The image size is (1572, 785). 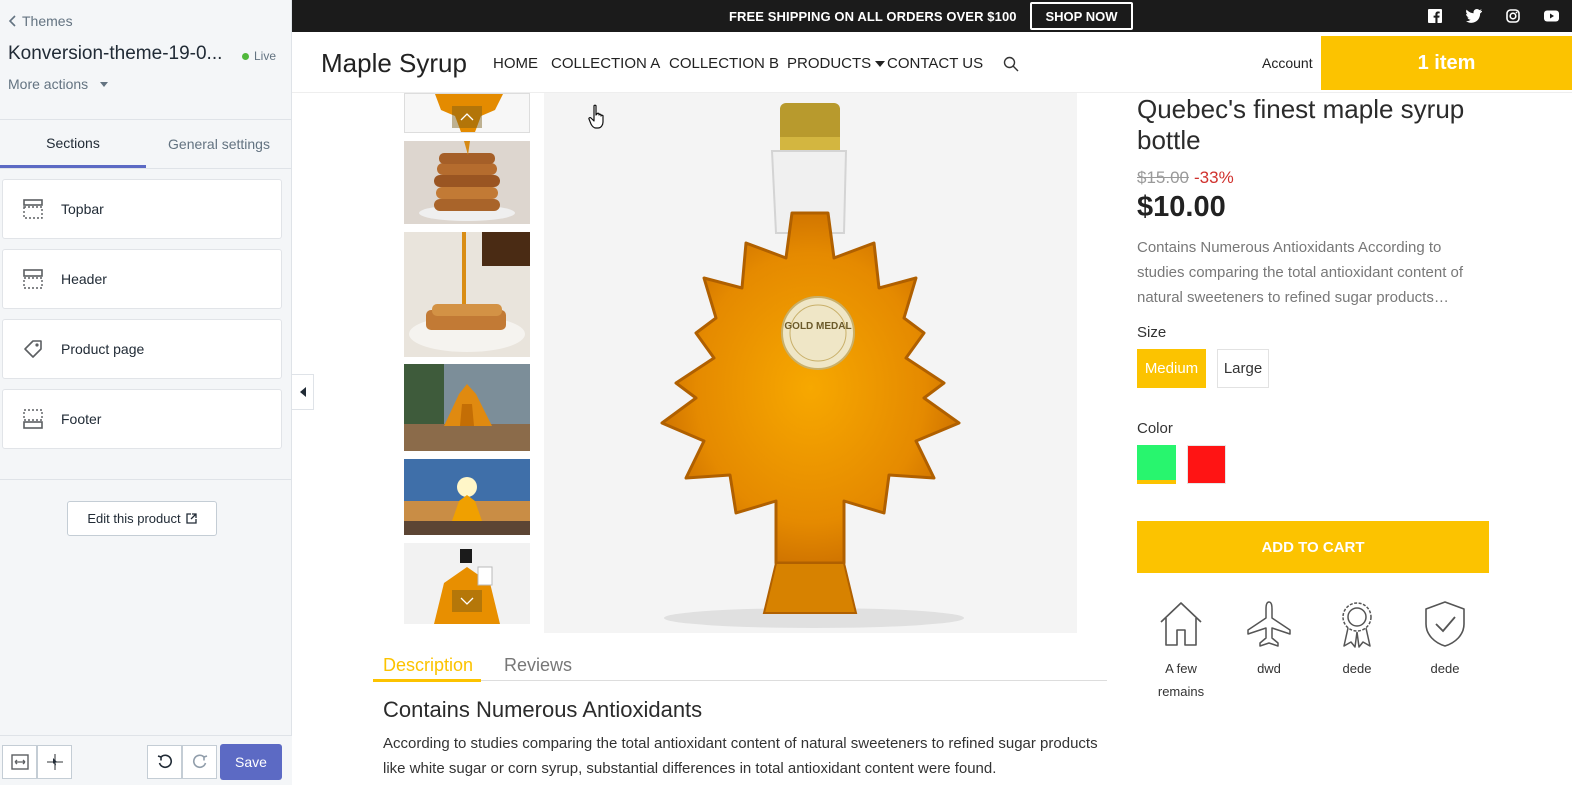 I want to click on full-width-view-button, so click(x=19, y=762).